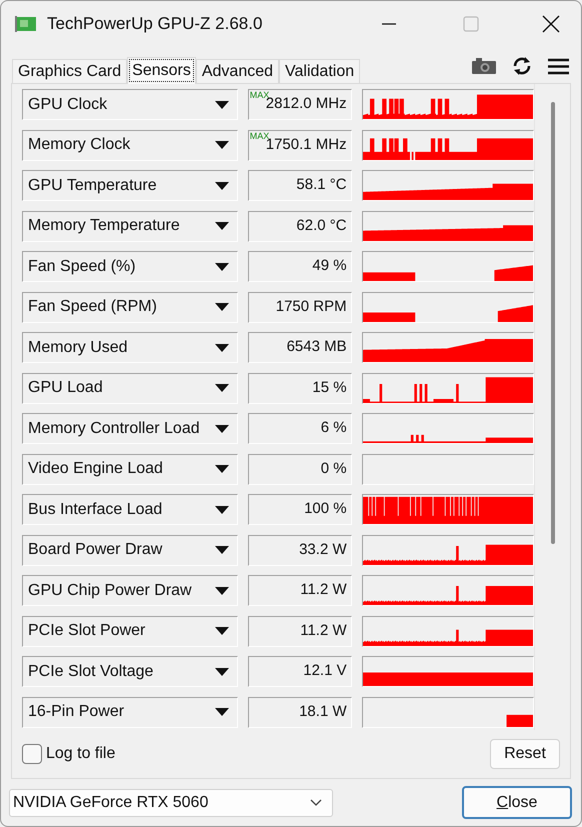 This screenshot has height=827, width=582. What do you see at coordinates (130, 226) in the screenshot?
I see `sensor-dropdown: Memory Temperature` at bounding box center [130, 226].